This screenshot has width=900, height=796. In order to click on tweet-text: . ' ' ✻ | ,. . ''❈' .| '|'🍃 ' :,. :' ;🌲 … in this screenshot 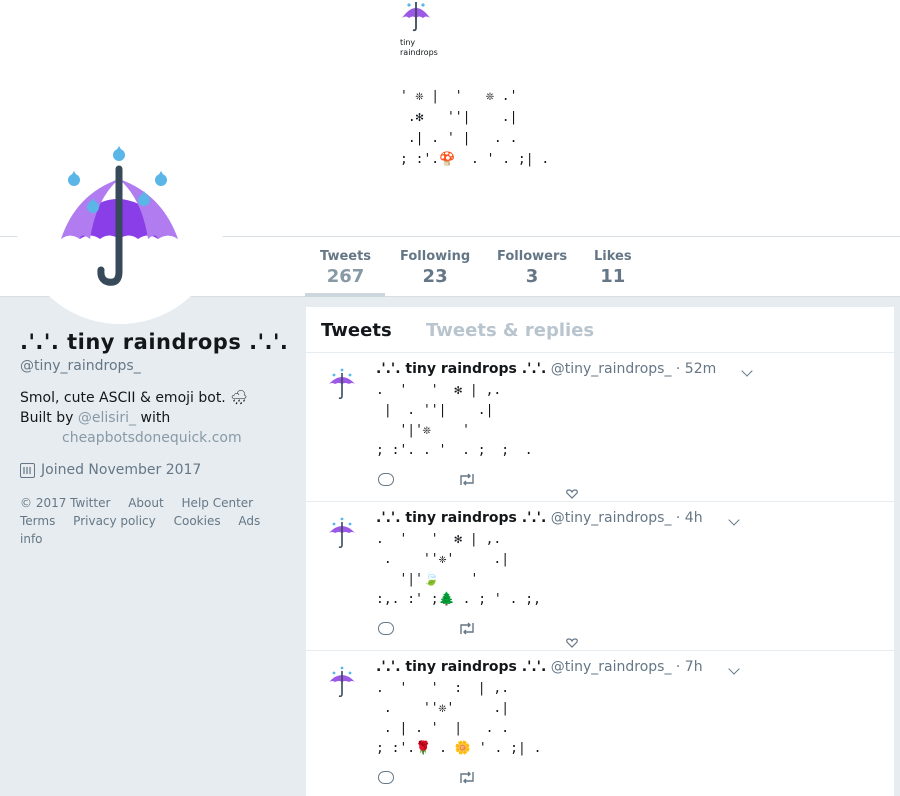, I will do `click(458, 569)`.